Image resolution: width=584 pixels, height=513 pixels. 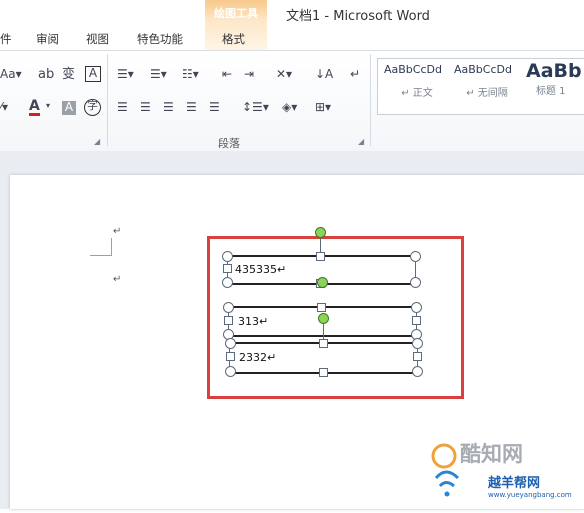 What do you see at coordinates (255, 107) in the screenshot?
I see `line-spacing-icon: ↕☰▾` at bounding box center [255, 107].